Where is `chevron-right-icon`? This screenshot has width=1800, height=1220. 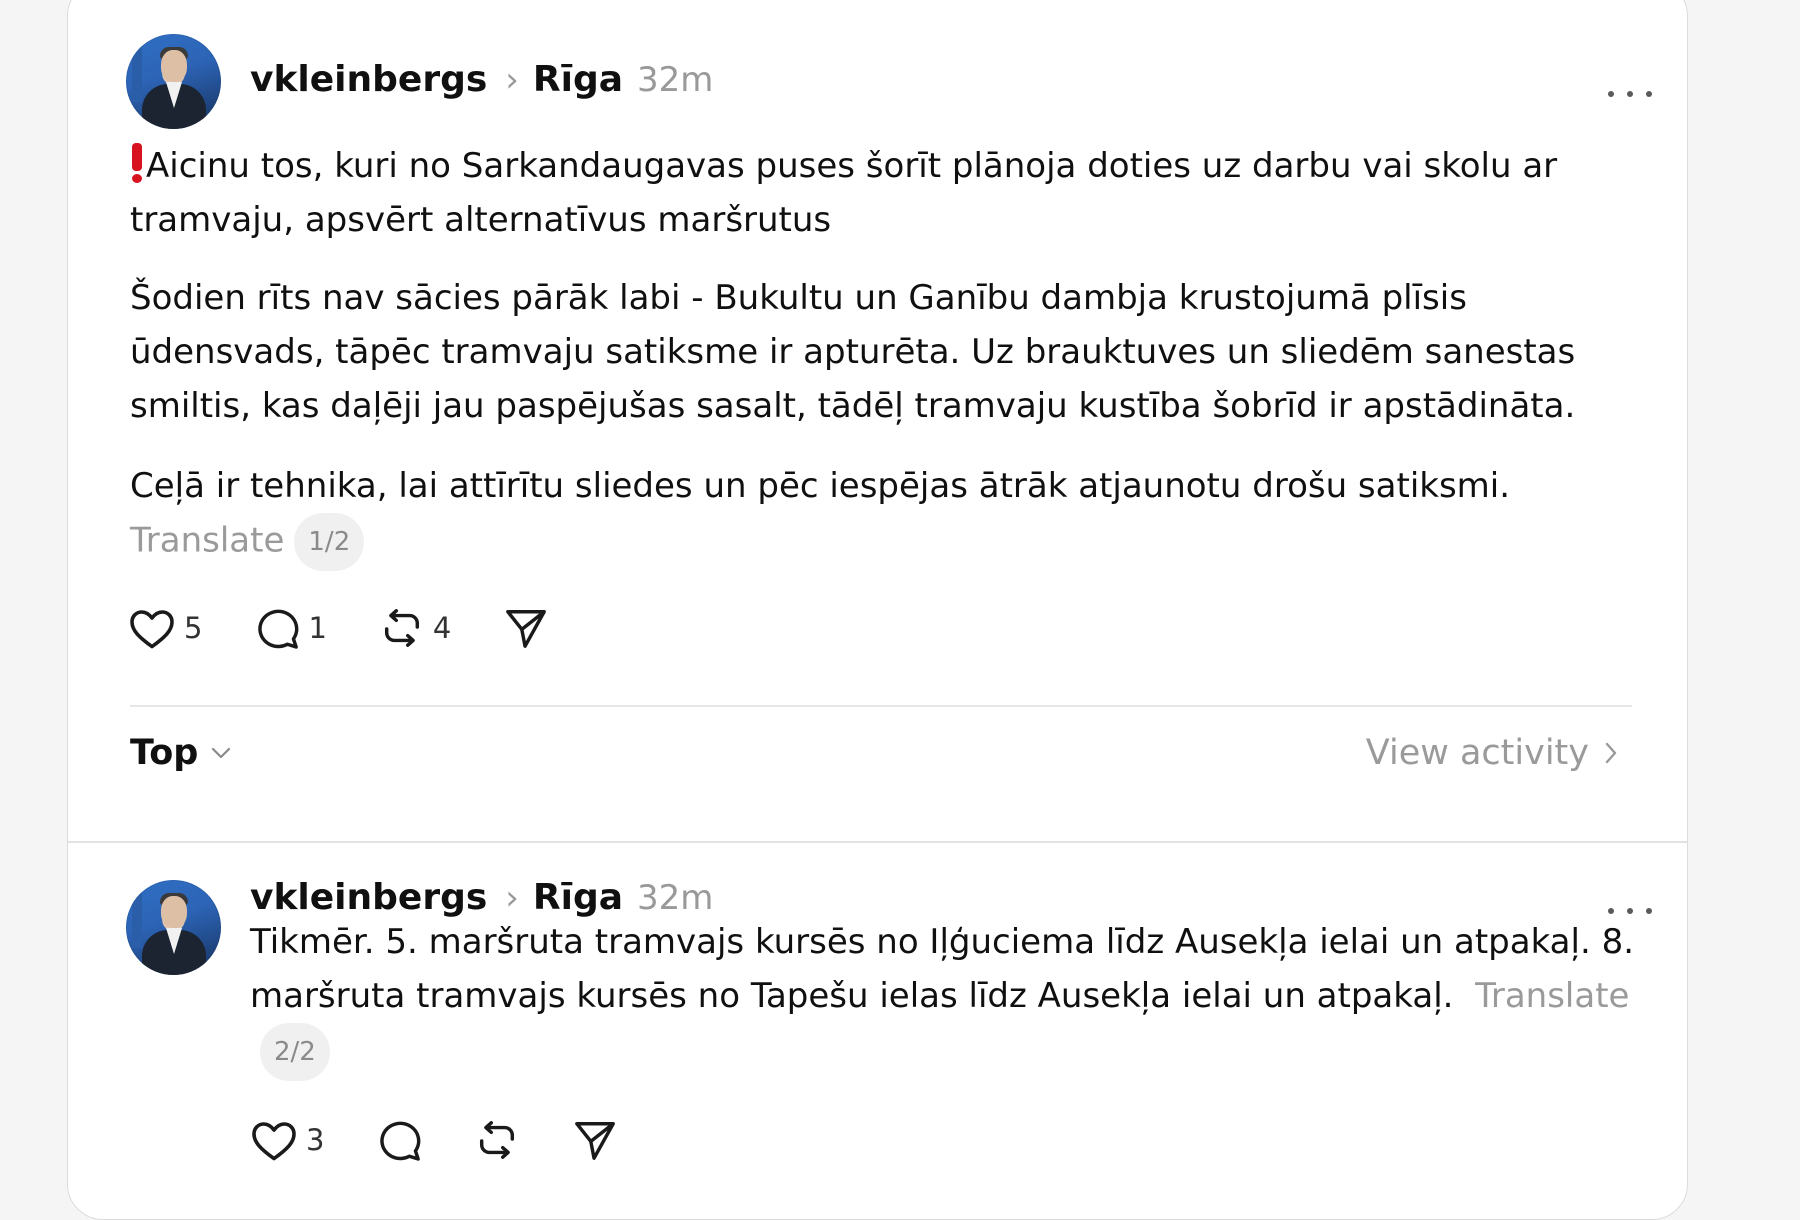 chevron-right-icon is located at coordinates (1611, 753).